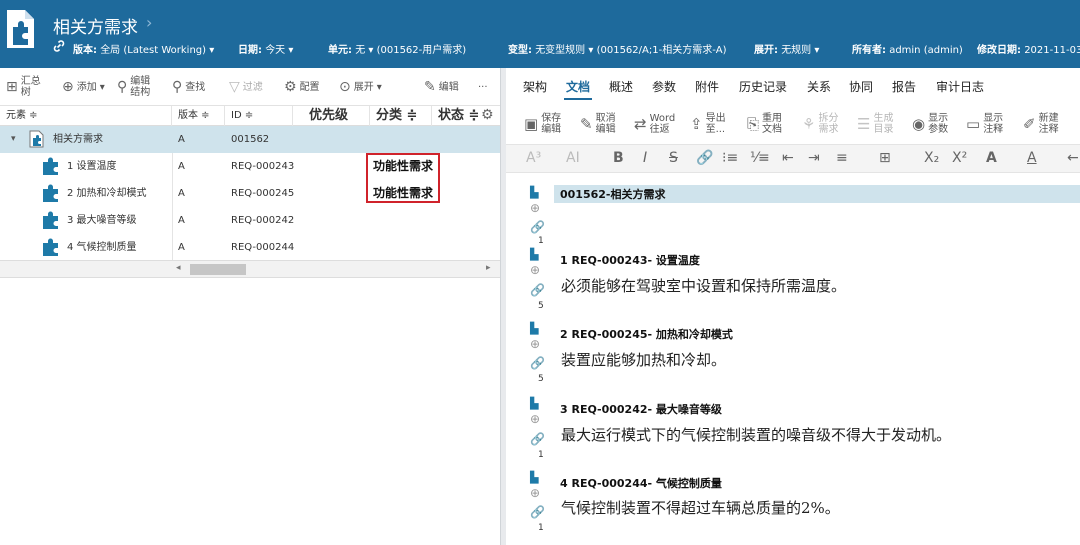  Describe the element at coordinates (178, 268) in the screenshot. I see `scroll-left-icon: ◂` at that location.